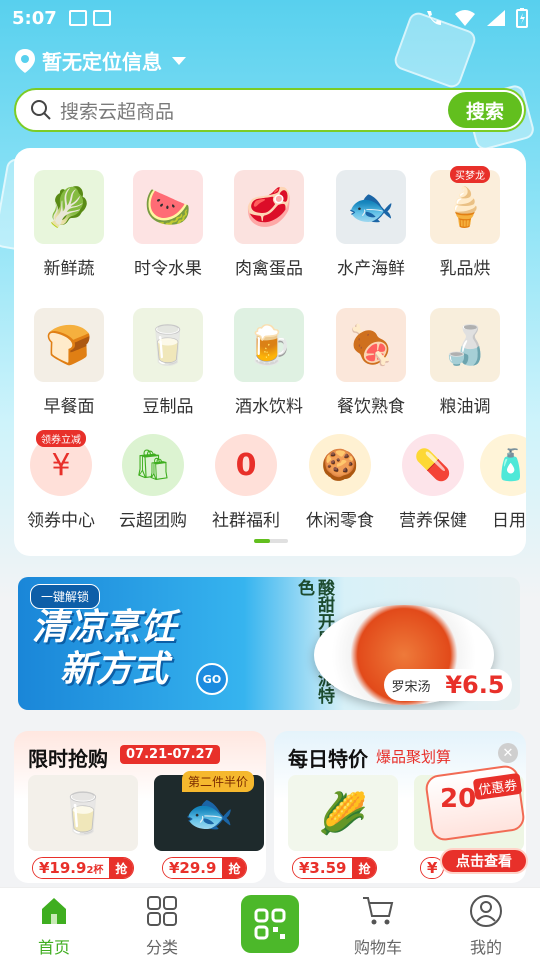 The width and height of the screenshot is (540, 960). I want to click on half-off-badge: 第二件半价, so click(218, 781).